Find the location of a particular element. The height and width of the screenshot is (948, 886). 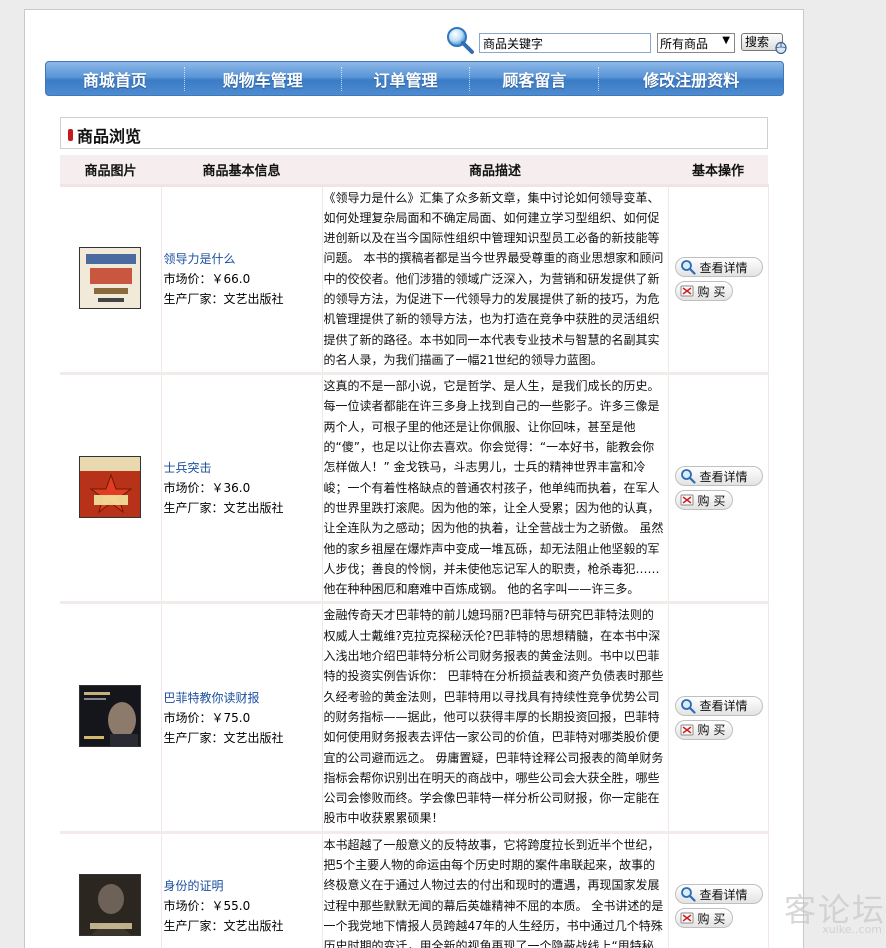

nav-item-label: 修改注册资料 is located at coordinates (691, 80).